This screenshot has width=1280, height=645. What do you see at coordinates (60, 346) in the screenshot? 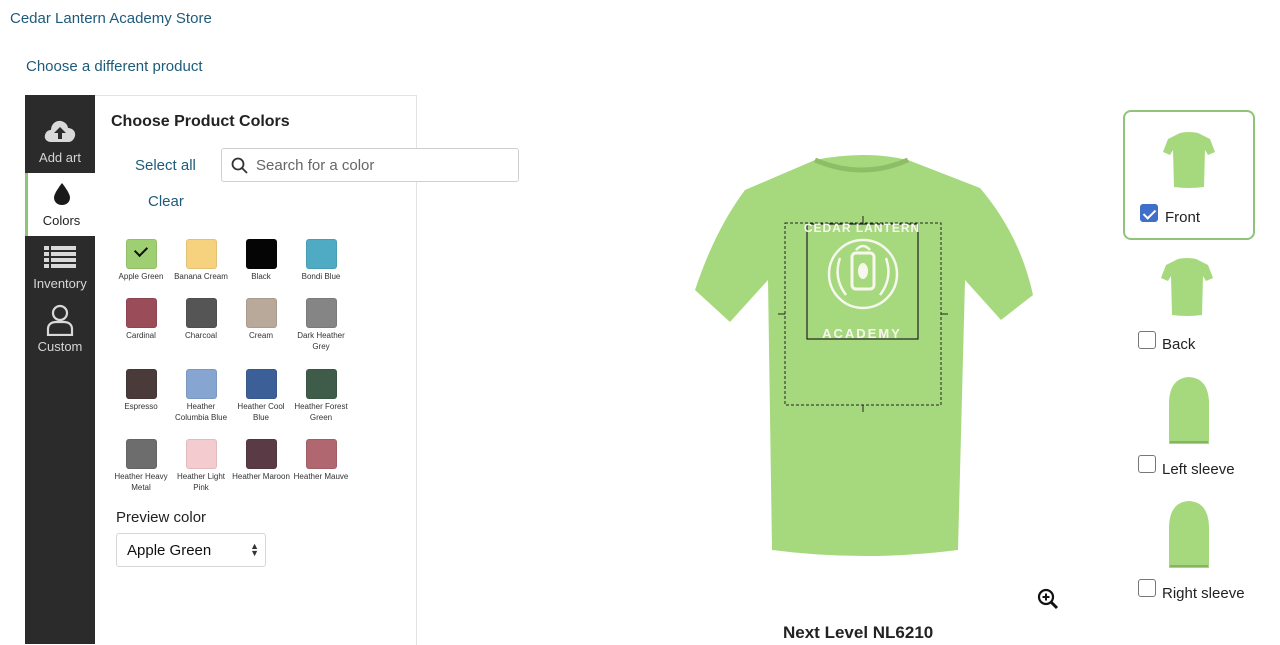
I see `sidebar-tab-label: Custom` at bounding box center [60, 346].